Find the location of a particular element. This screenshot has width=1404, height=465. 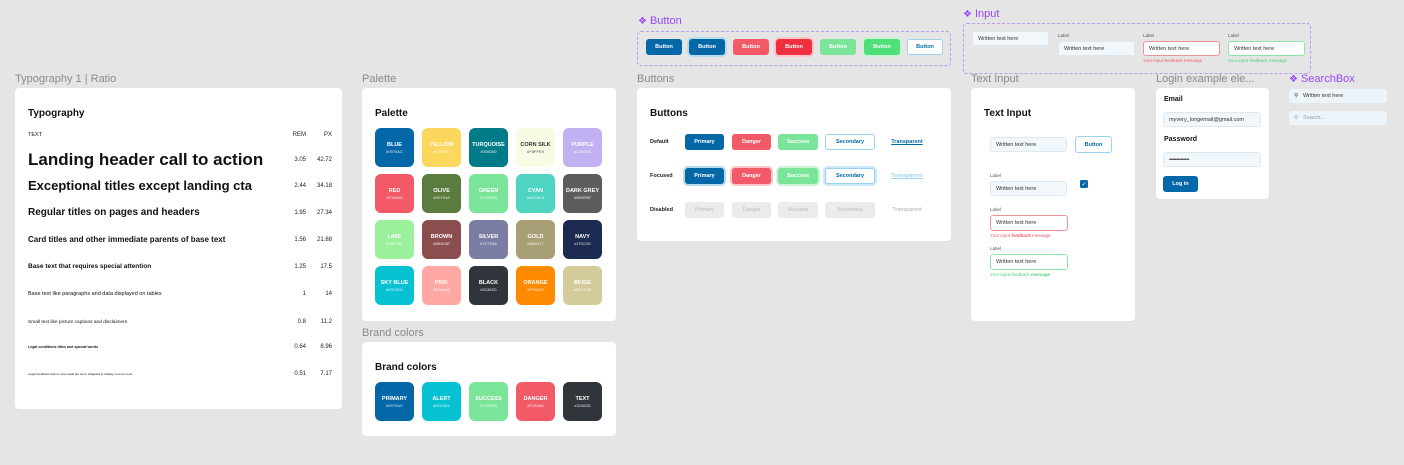

swatch-hex: #FF8A00 is located at coordinates (535, 289).